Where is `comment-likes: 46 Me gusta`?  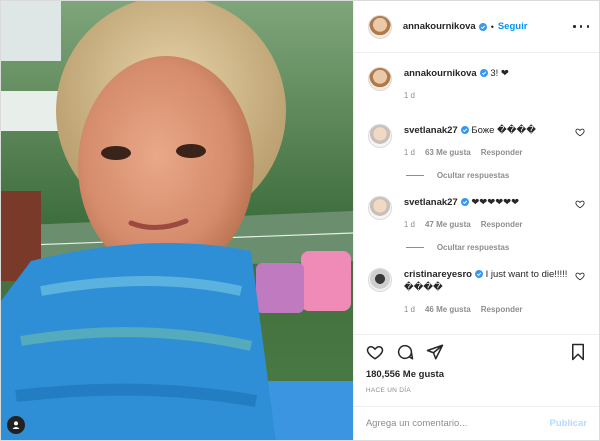 comment-likes: 46 Me gusta is located at coordinates (448, 309).